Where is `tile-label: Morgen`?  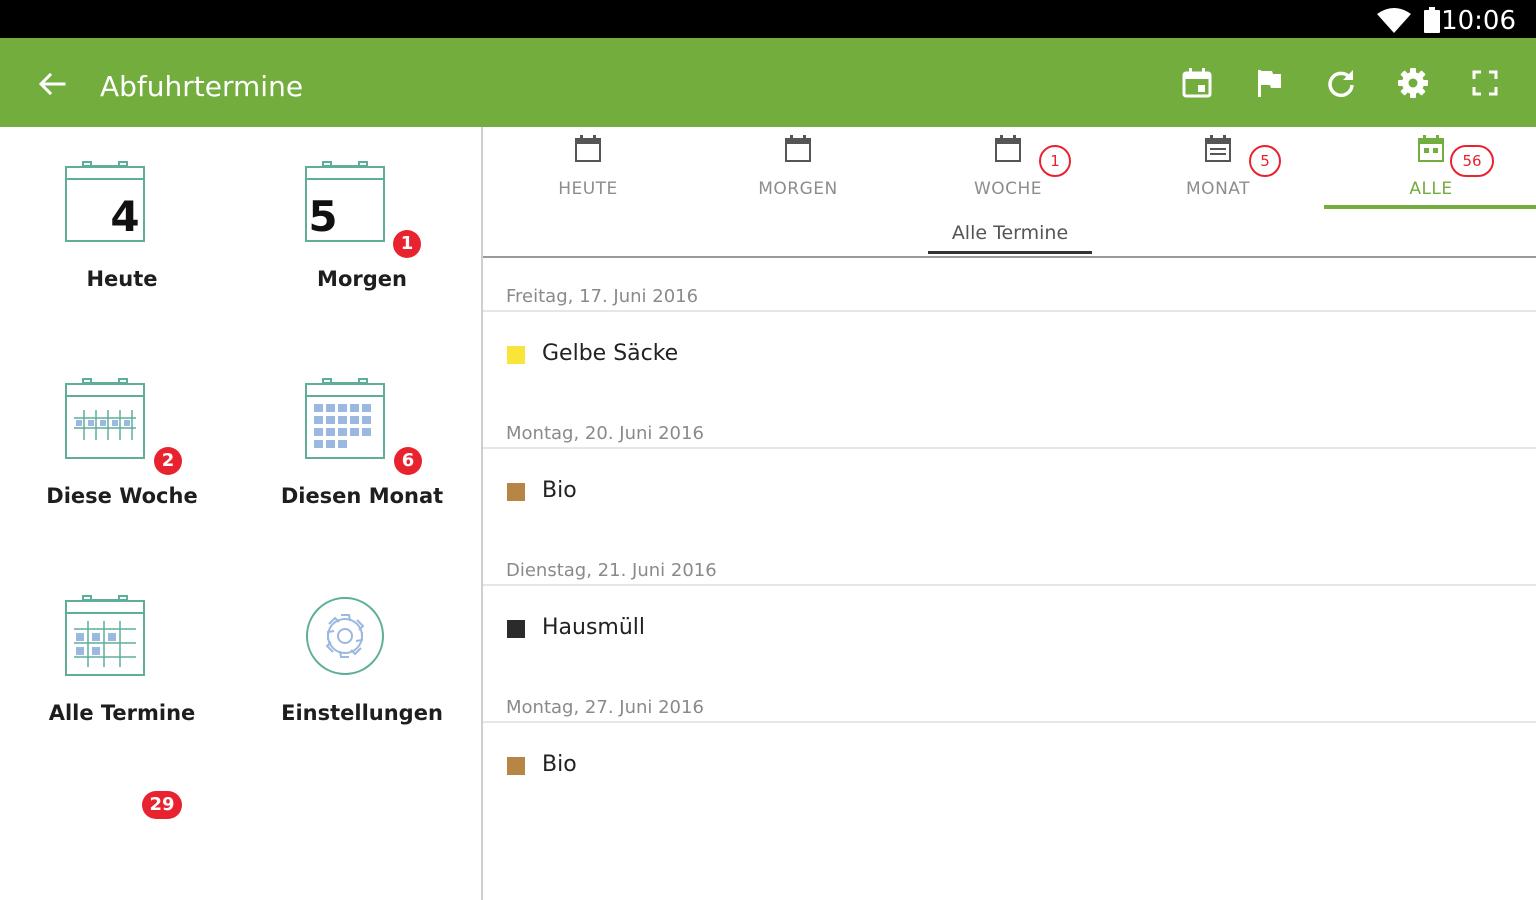 tile-label: Morgen is located at coordinates (362, 279).